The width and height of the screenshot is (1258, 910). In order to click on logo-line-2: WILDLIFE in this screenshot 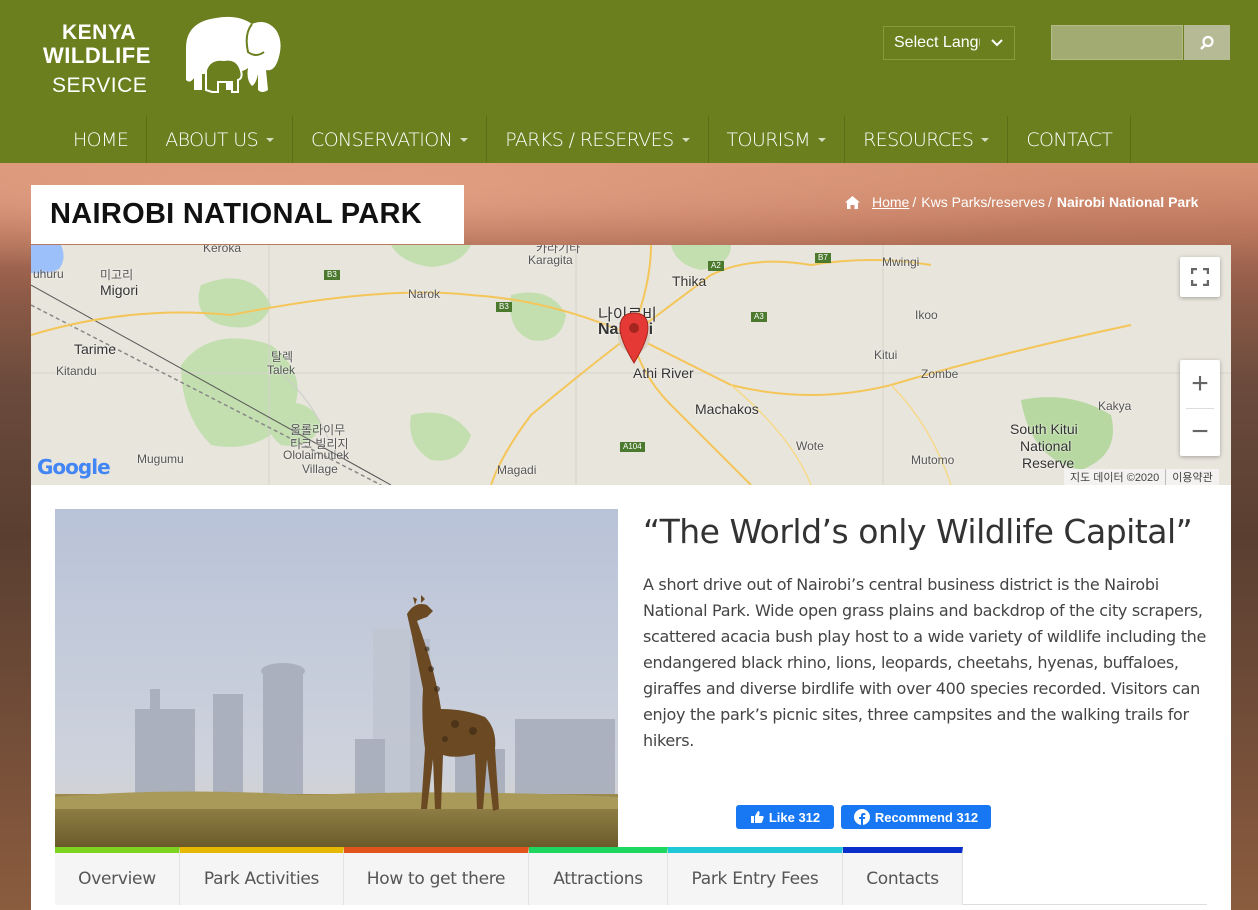, I will do `click(97, 55)`.